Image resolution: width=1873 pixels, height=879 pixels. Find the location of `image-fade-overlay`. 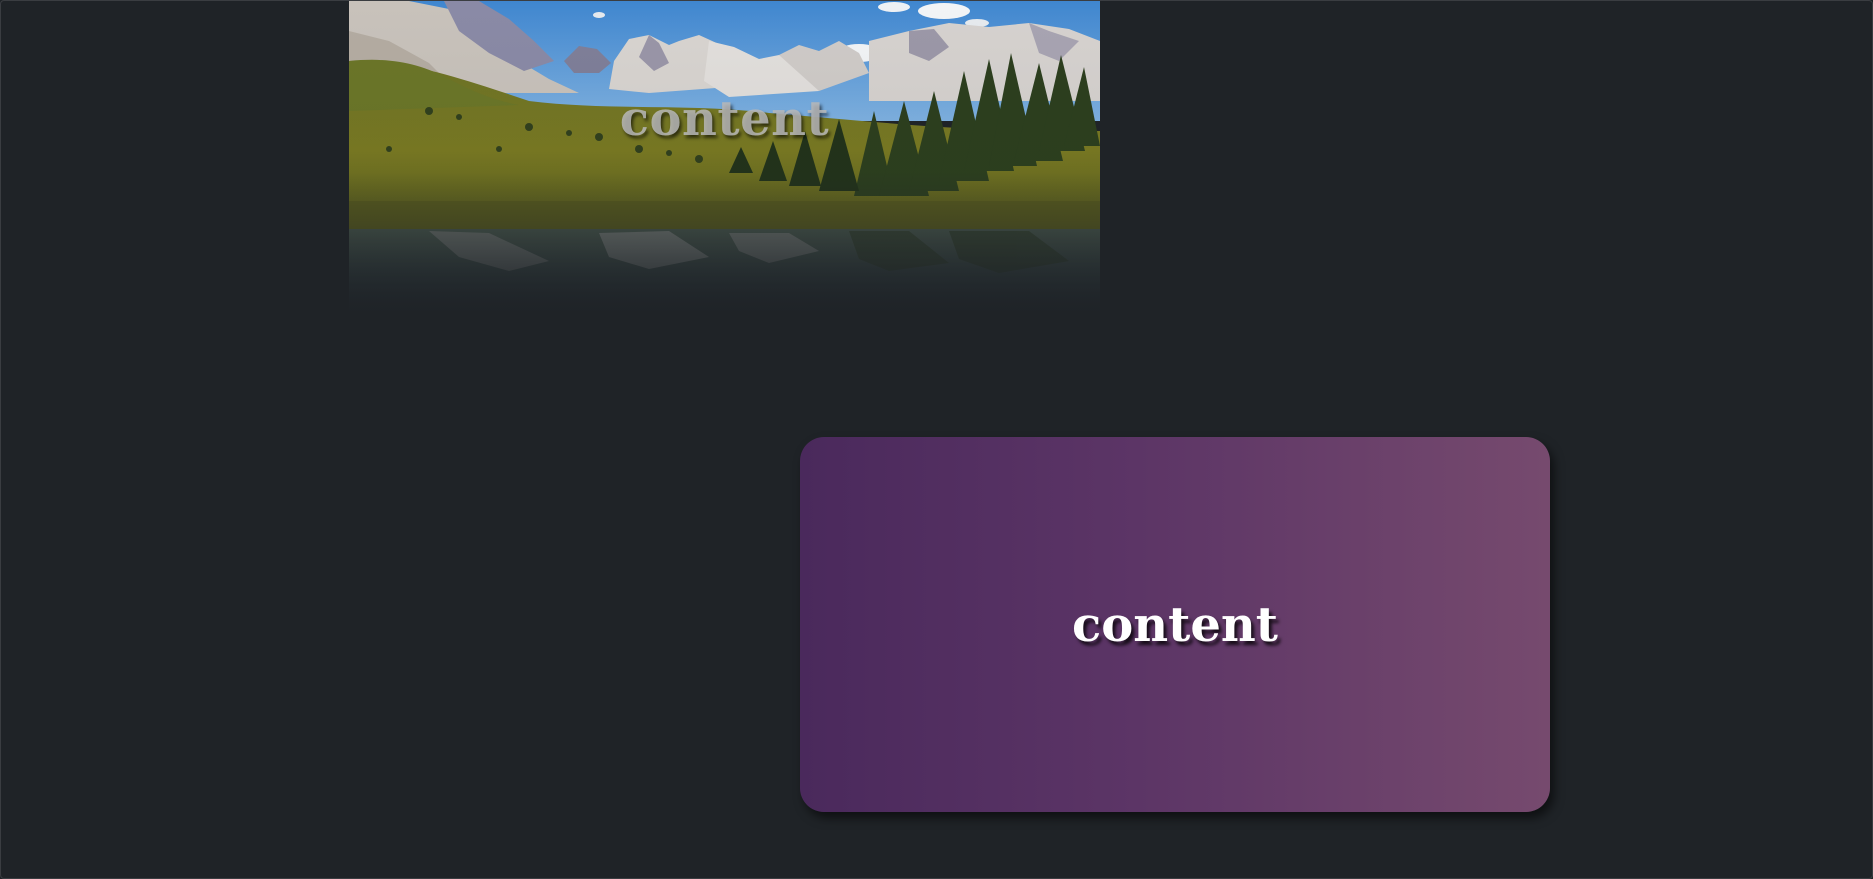

image-fade-overlay is located at coordinates (724, 157).